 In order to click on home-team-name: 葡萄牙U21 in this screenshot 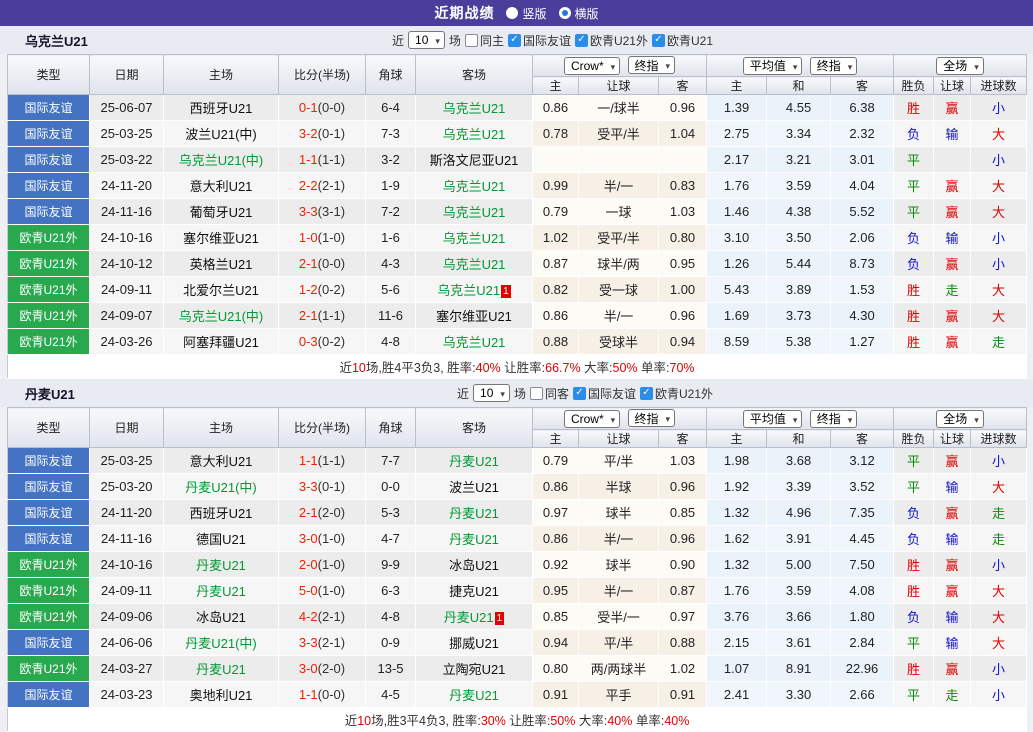, I will do `click(221, 212)`.